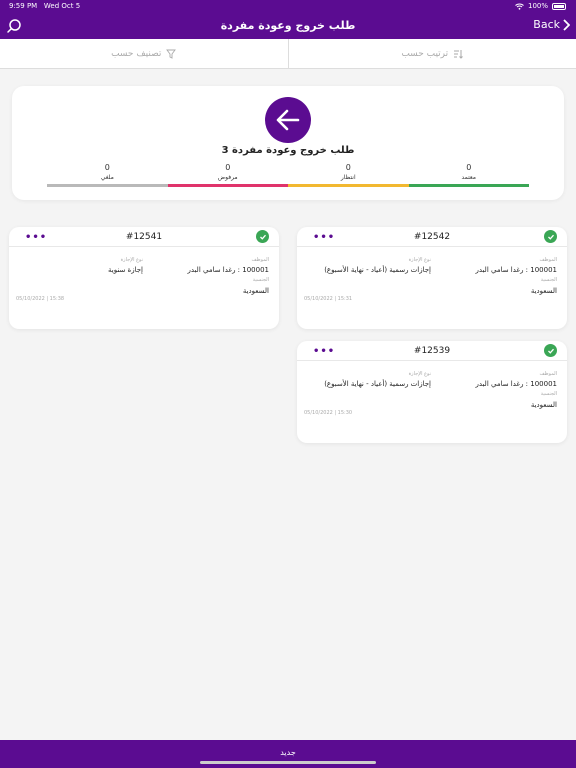 The image size is (576, 768). I want to click on card-header: ••• #12539, so click(432, 351).